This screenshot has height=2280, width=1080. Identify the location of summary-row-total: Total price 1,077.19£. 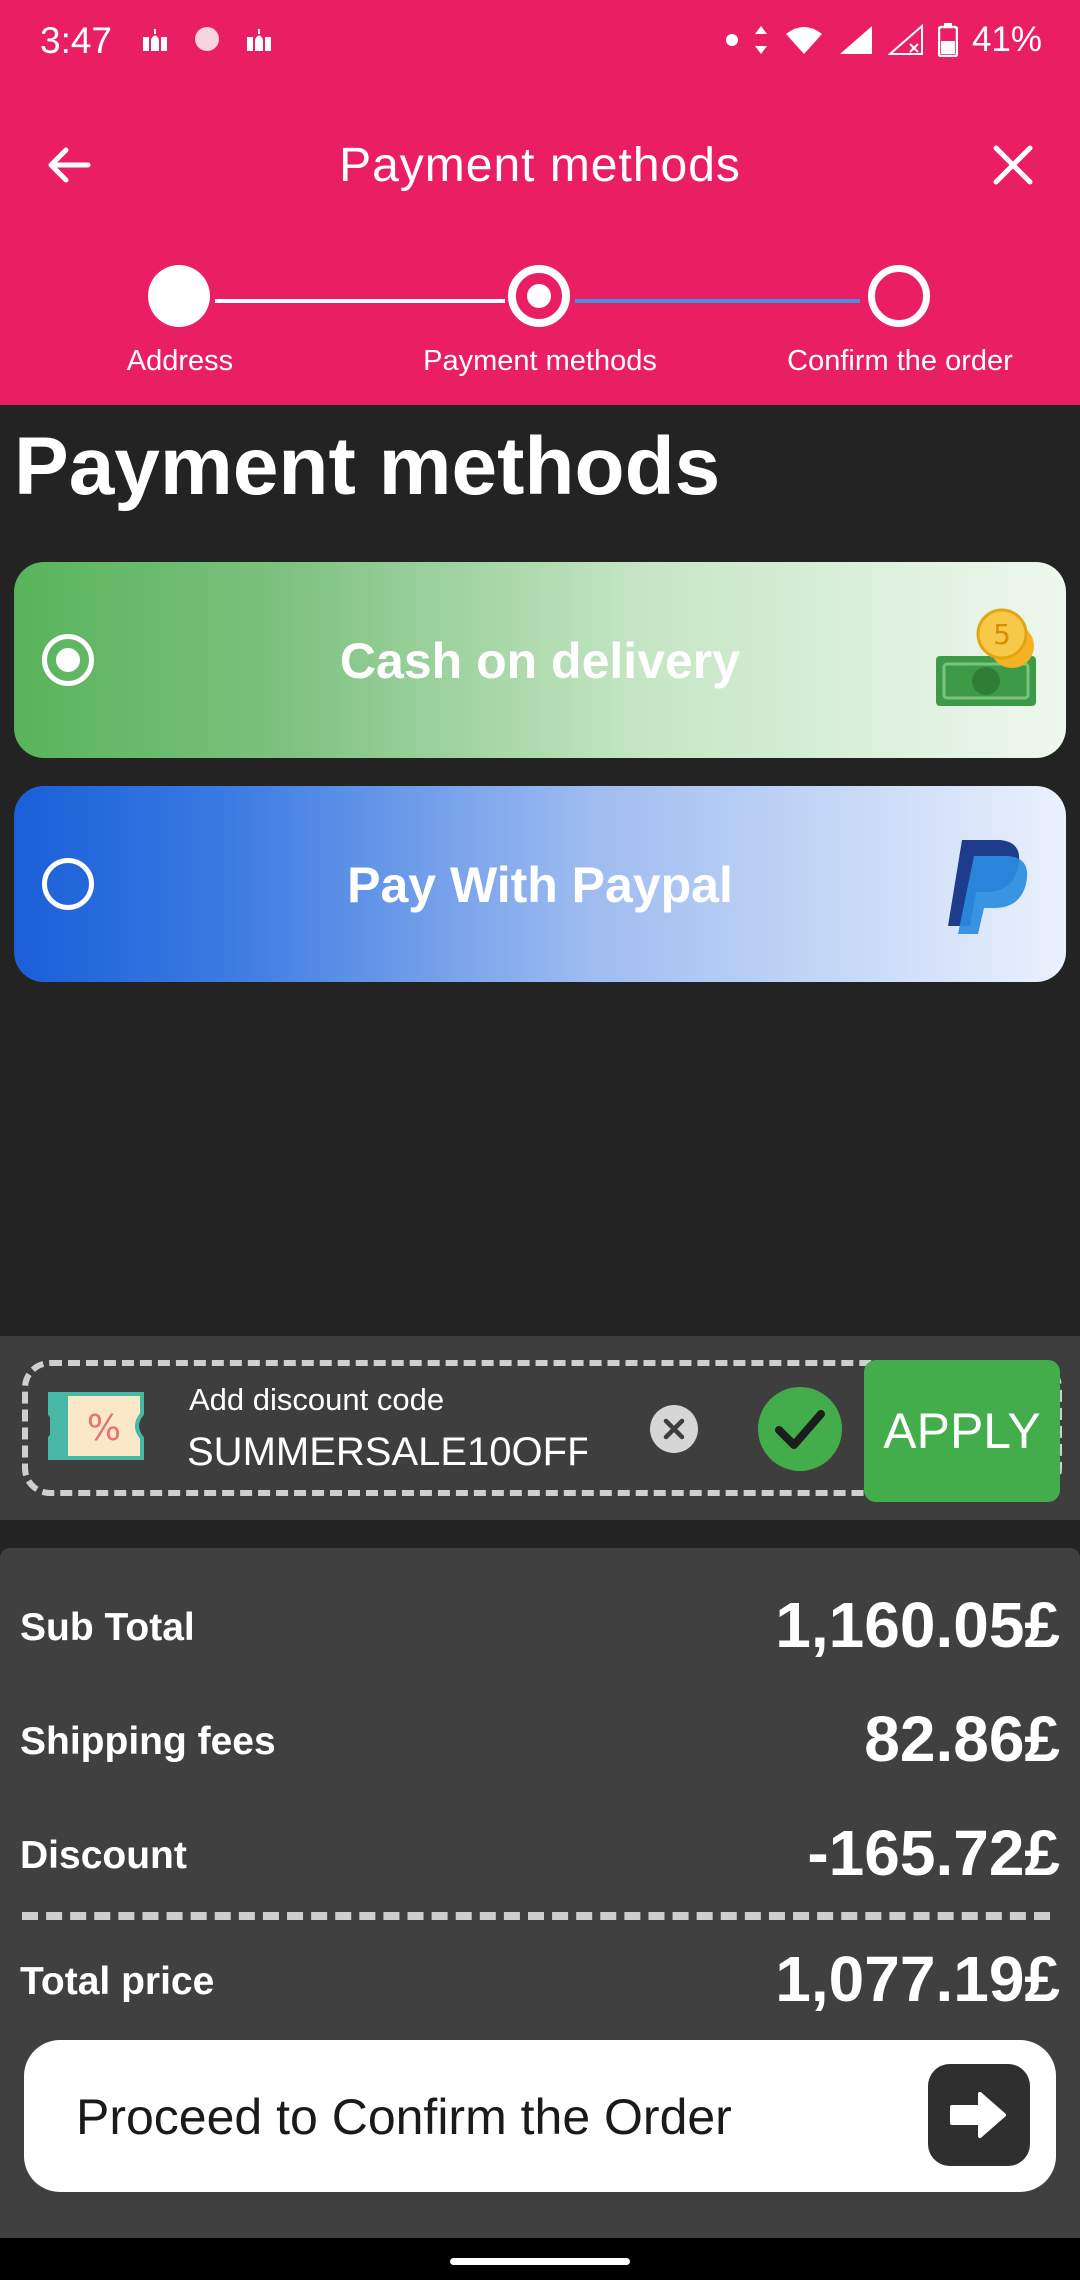
(540, 1982).